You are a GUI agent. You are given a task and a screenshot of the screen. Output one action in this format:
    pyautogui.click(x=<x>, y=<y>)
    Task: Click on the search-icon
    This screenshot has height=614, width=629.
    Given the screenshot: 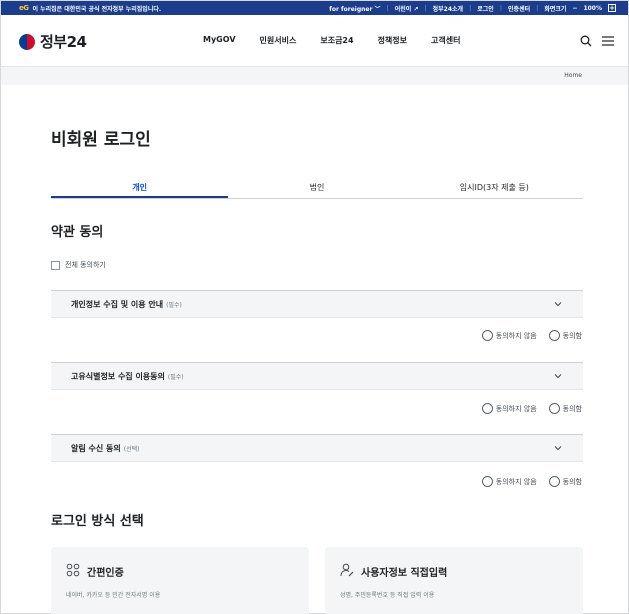 What is the action you would take?
    pyautogui.click(x=586, y=41)
    